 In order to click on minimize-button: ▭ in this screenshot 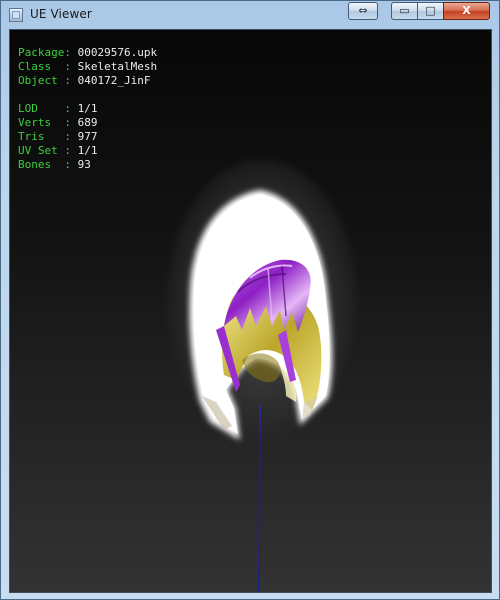, I will do `click(404, 11)`.